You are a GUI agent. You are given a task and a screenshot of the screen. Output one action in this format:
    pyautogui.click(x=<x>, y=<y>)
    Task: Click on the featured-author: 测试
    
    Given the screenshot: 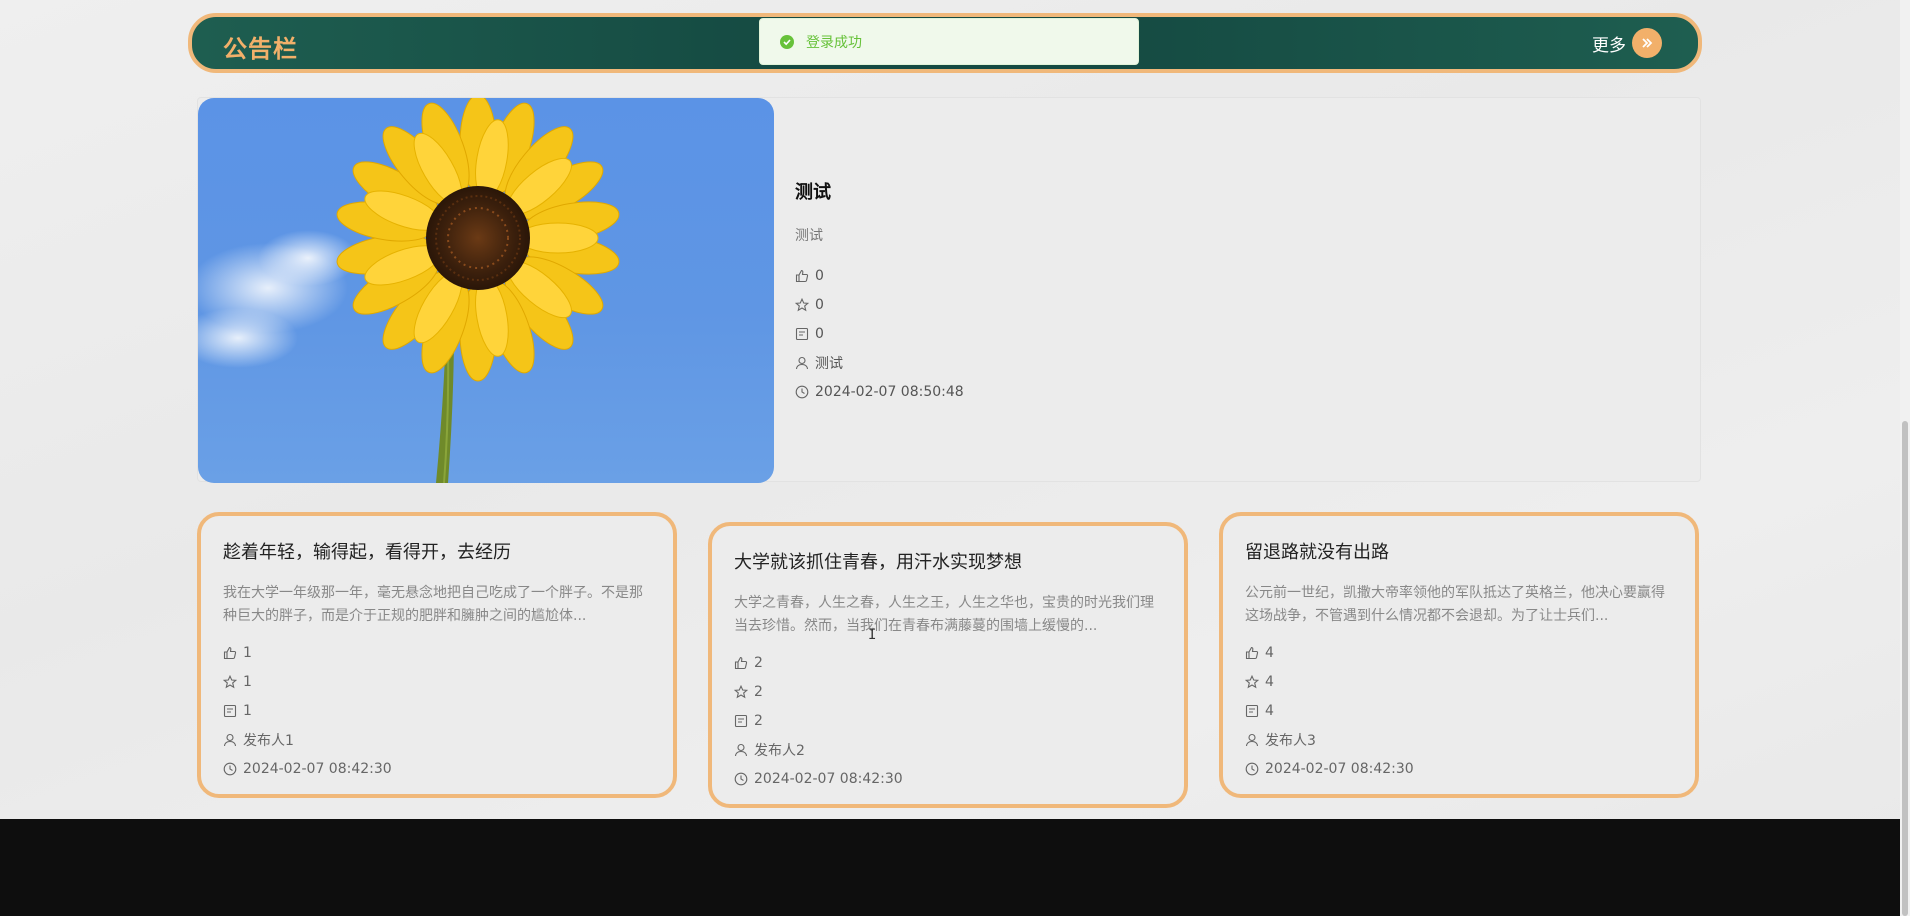 What is the action you would take?
    pyautogui.click(x=879, y=362)
    